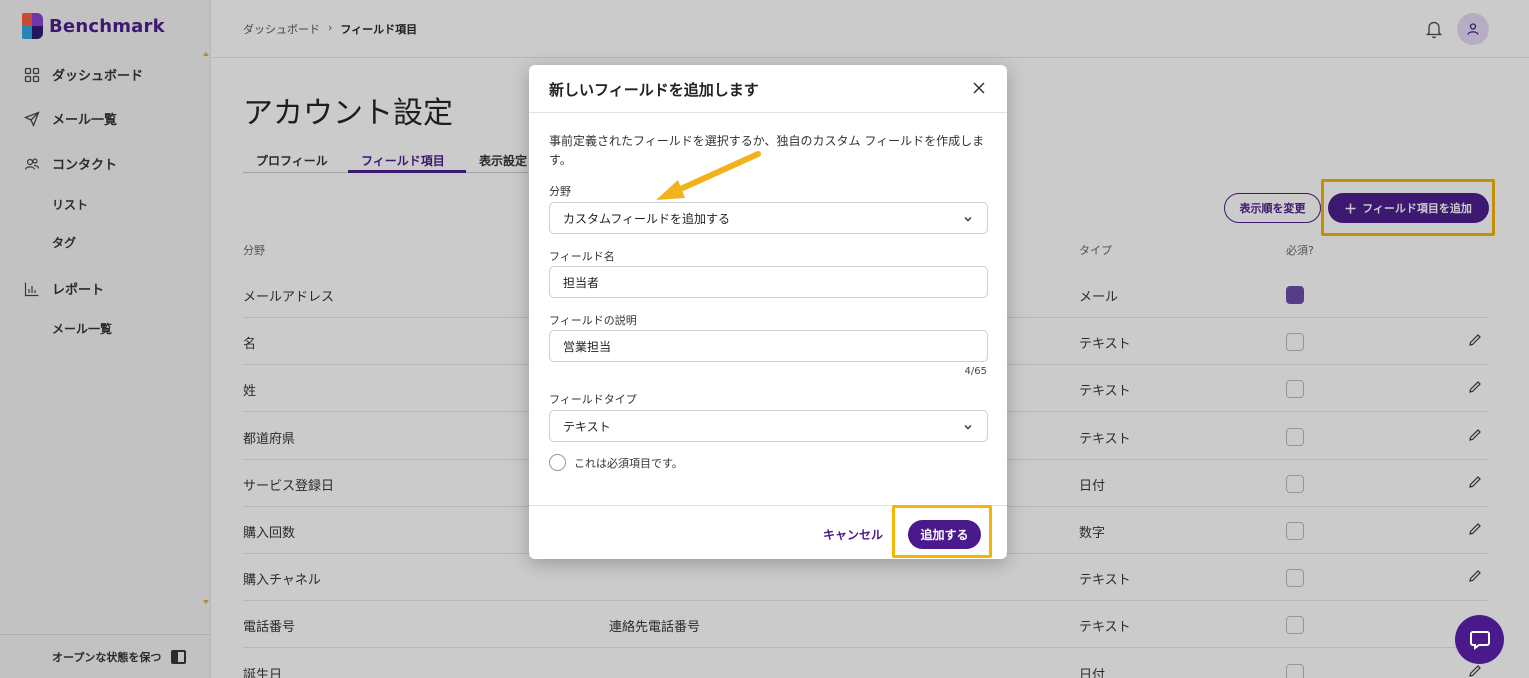  I want to click on help-chat-button, so click(1479, 639).